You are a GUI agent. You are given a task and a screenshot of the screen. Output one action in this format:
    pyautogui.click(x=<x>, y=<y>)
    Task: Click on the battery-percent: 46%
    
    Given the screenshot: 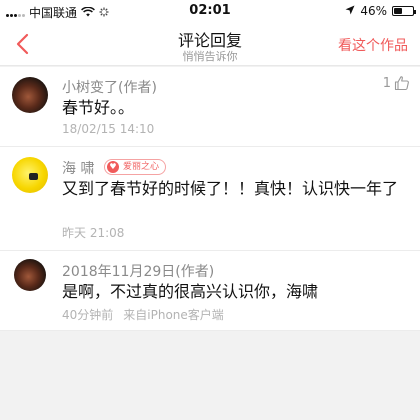 What is the action you would take?
    pyautogui.click(x=373, y=11)
    